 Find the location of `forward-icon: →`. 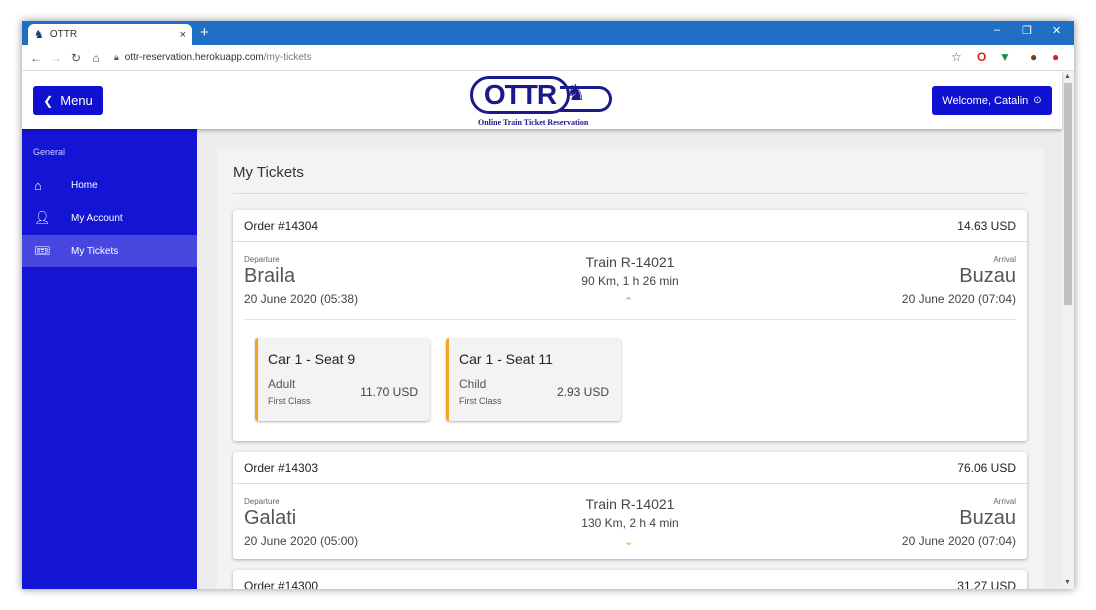

forward-icon: → is located at coordinates (56, 58).